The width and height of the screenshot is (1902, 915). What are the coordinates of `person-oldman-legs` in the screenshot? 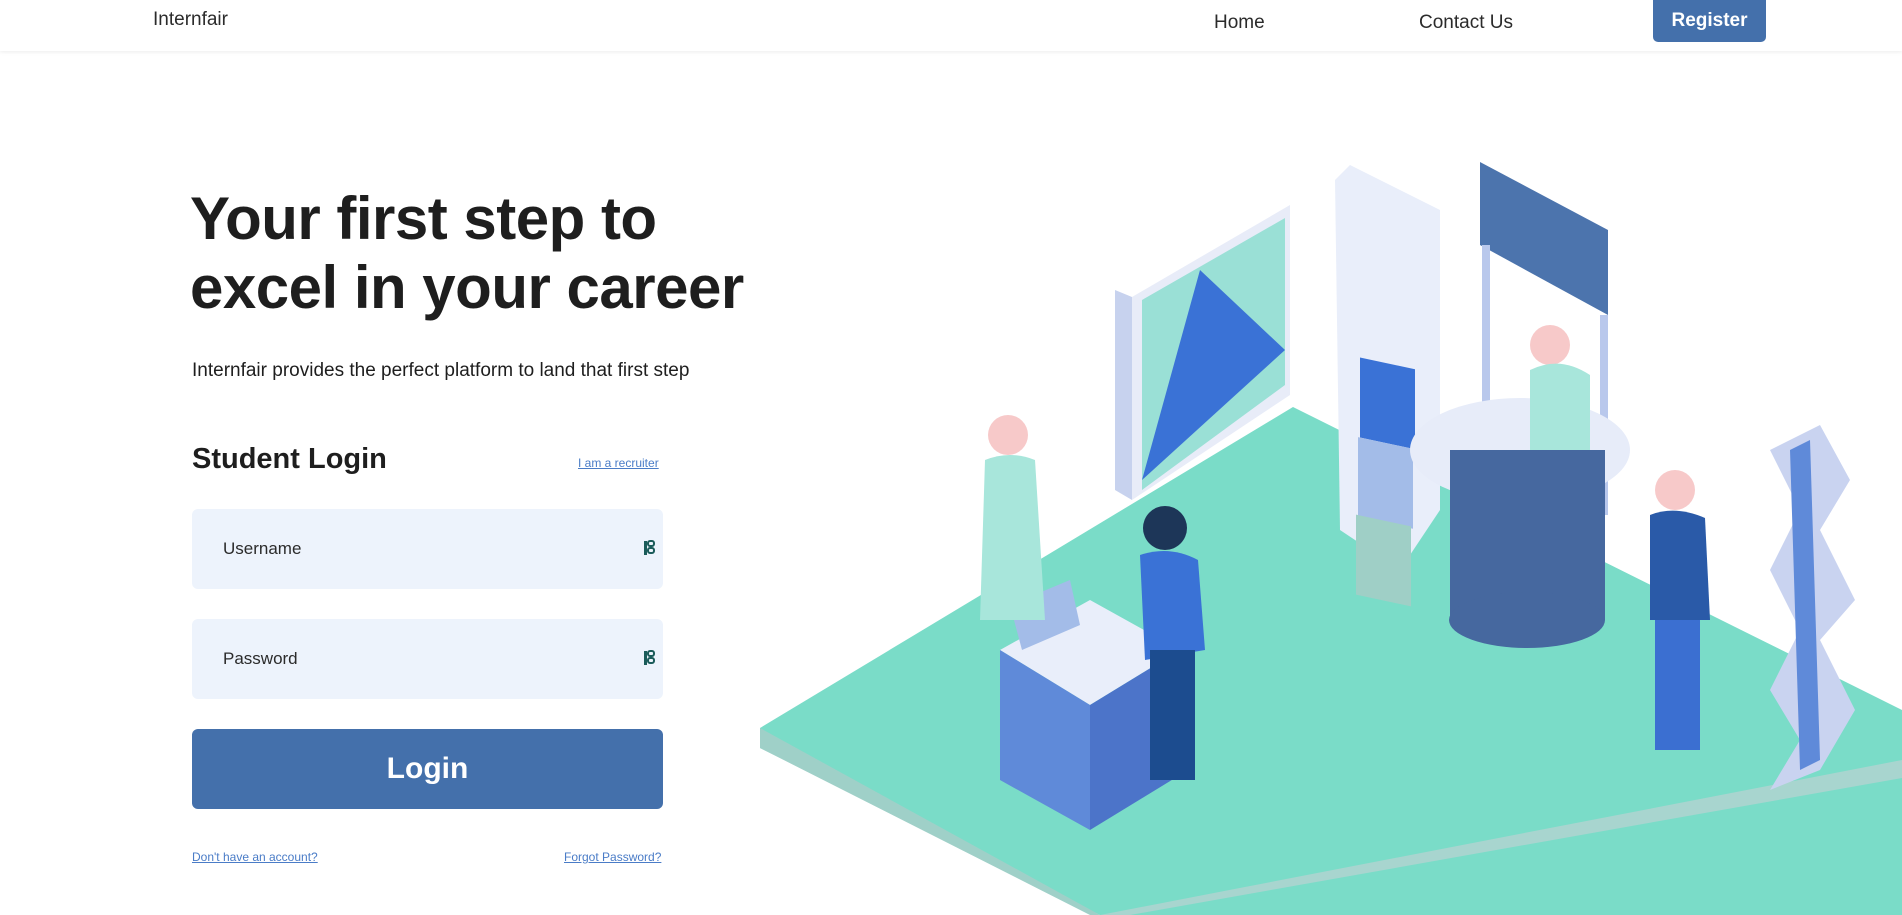 It's located at (1677, 685).